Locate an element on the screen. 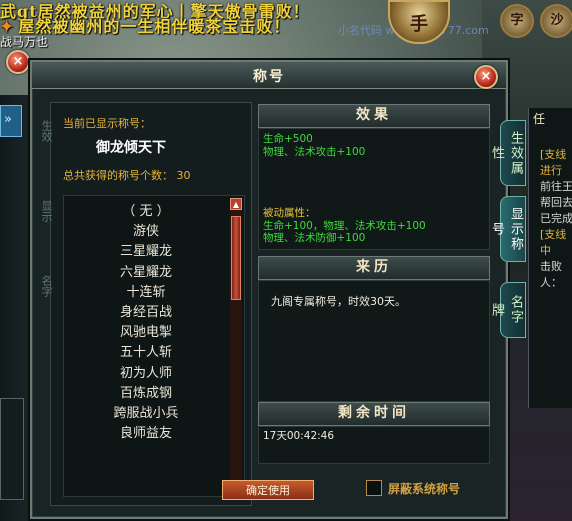 This screenshot has width=572, height=521. tab-effective-attributes: 生效属性 is located at coordinates (507, 153).